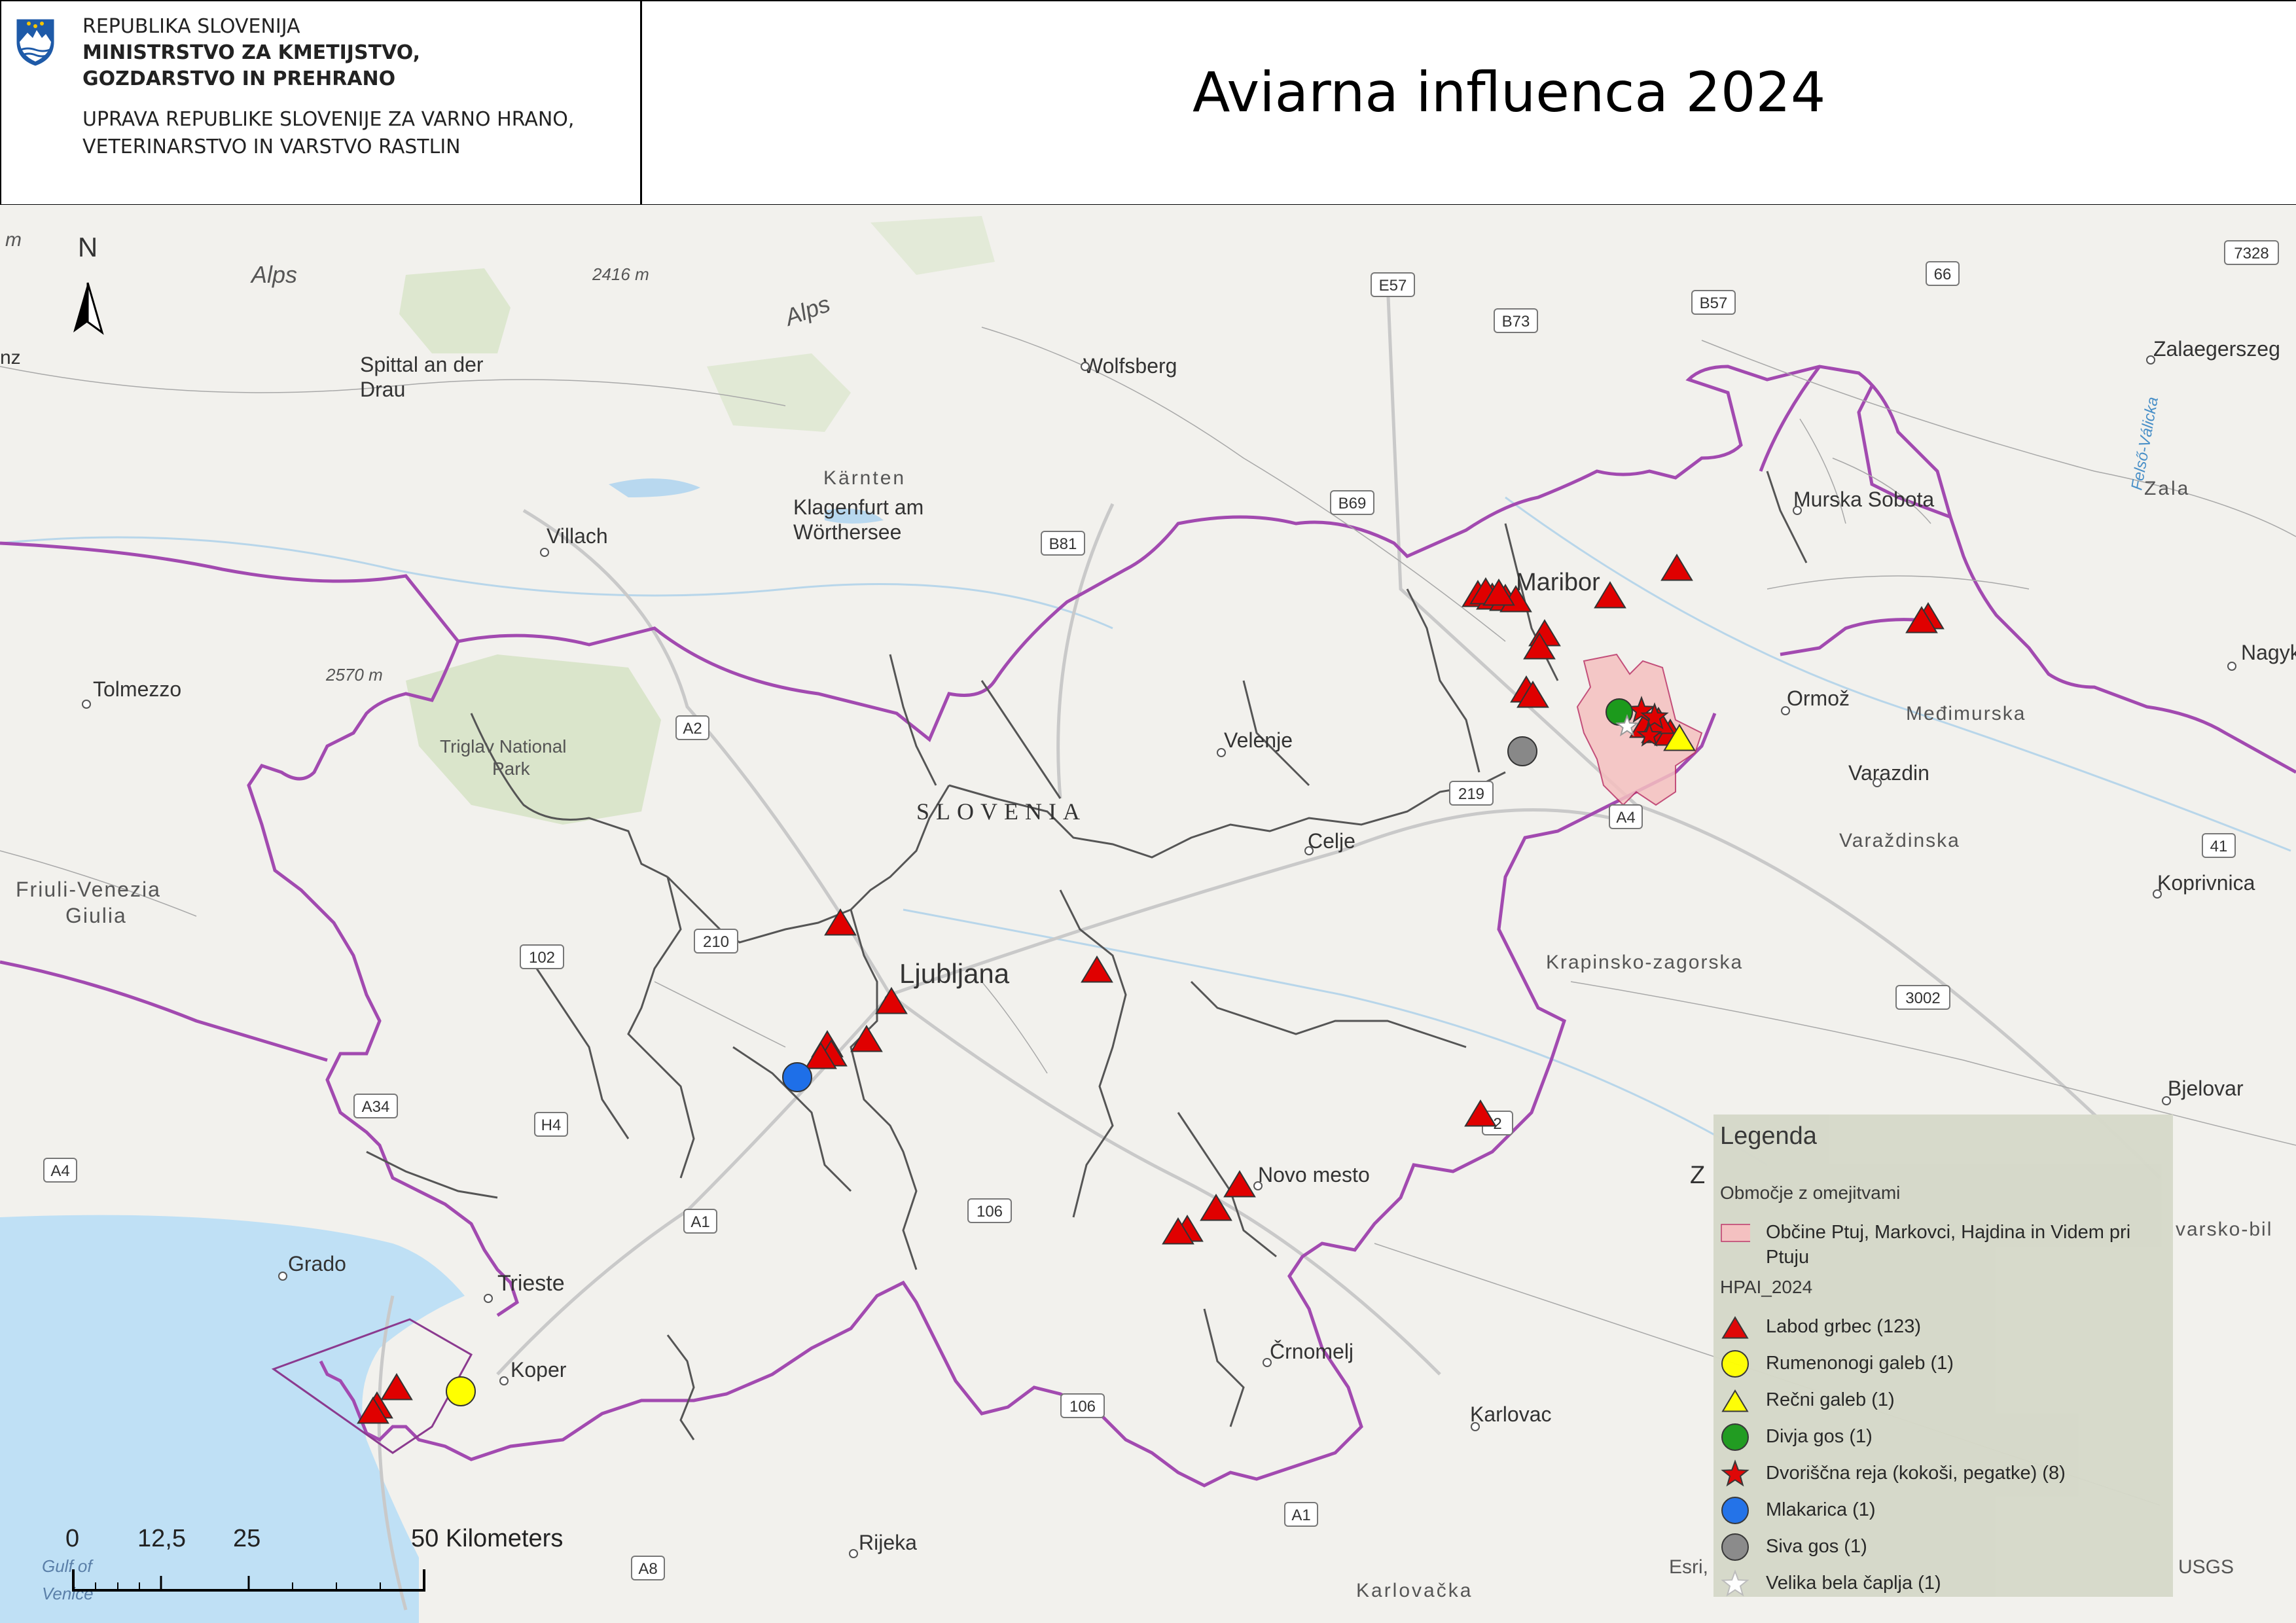 Image resolution: width=2296 pixels, height=1623 pixels. Describe the element at coordinates (1830, 1400) in the screenshot. I see `legend-item-label: Rečni galeb (1)` at that location.